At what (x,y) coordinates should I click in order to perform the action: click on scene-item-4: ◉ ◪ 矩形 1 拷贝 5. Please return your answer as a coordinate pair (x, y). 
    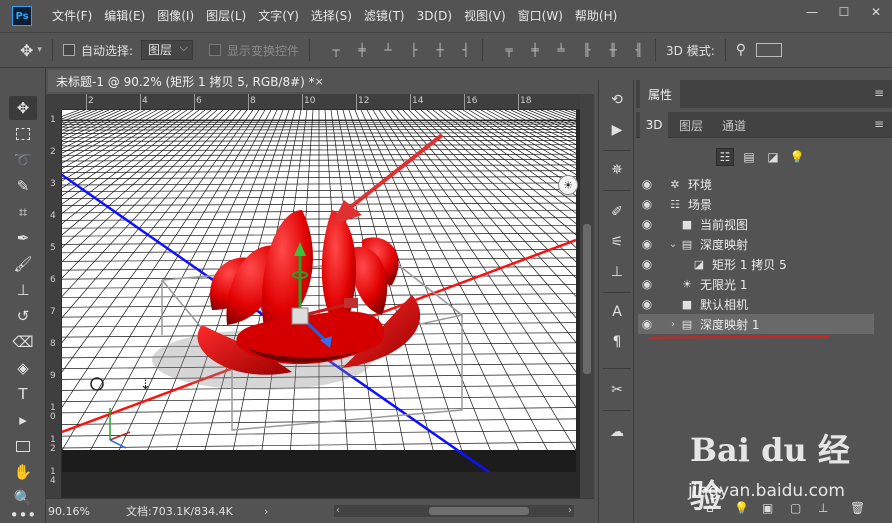
    Looking at the image, I should click on (756, 264).